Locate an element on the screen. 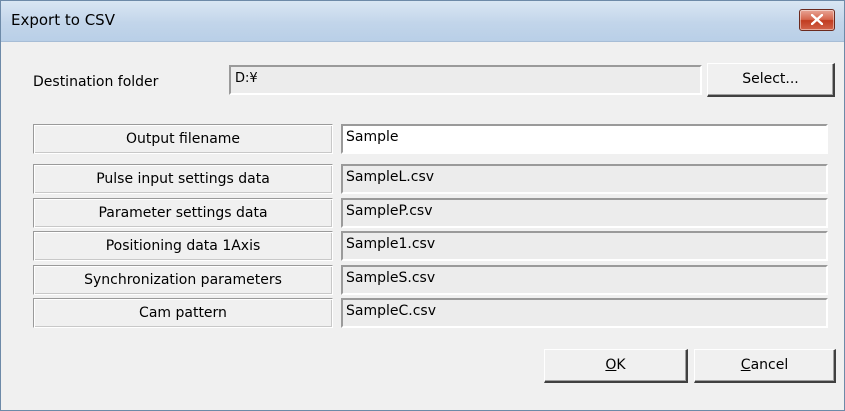 This screenshot has width=845, height=411. close-x-icon is located at coordinates (817, 19).